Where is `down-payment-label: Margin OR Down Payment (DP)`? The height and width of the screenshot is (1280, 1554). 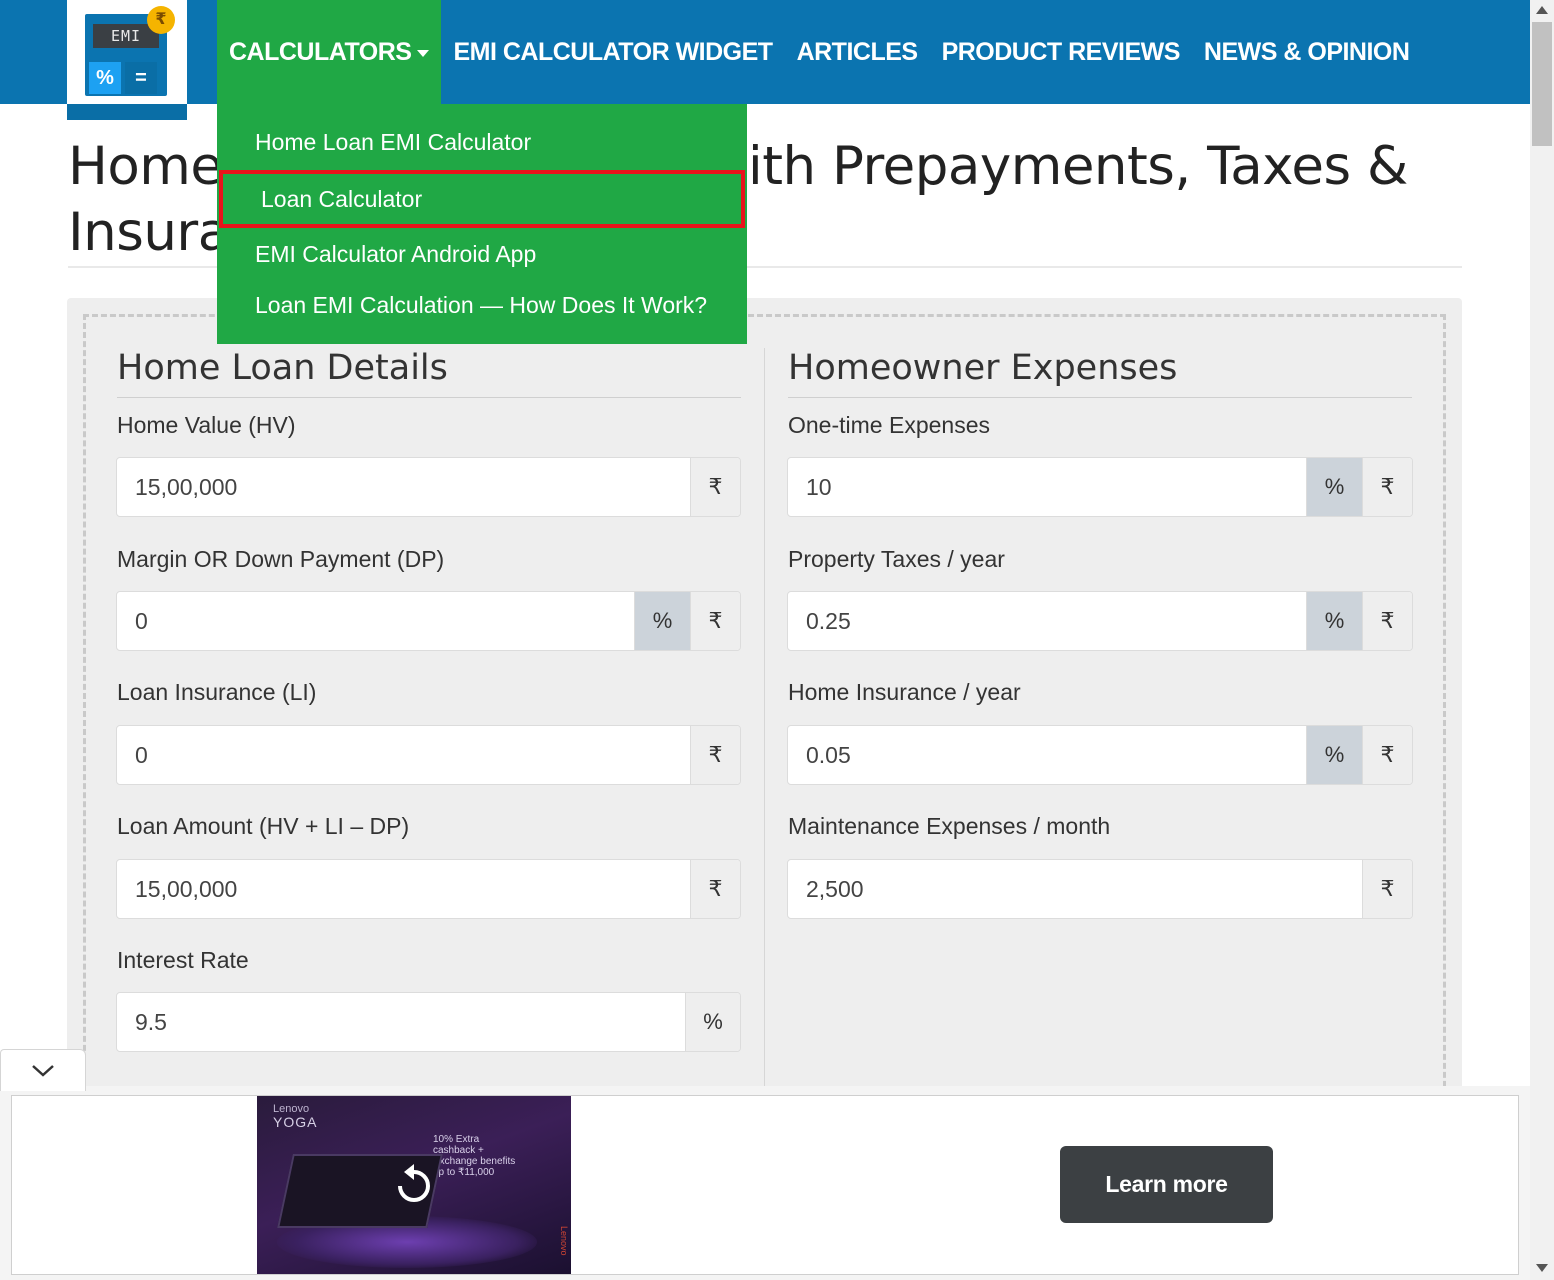
down-payment-label: Margin OR Down Payment (DP) is located at coordinates (281, 559).